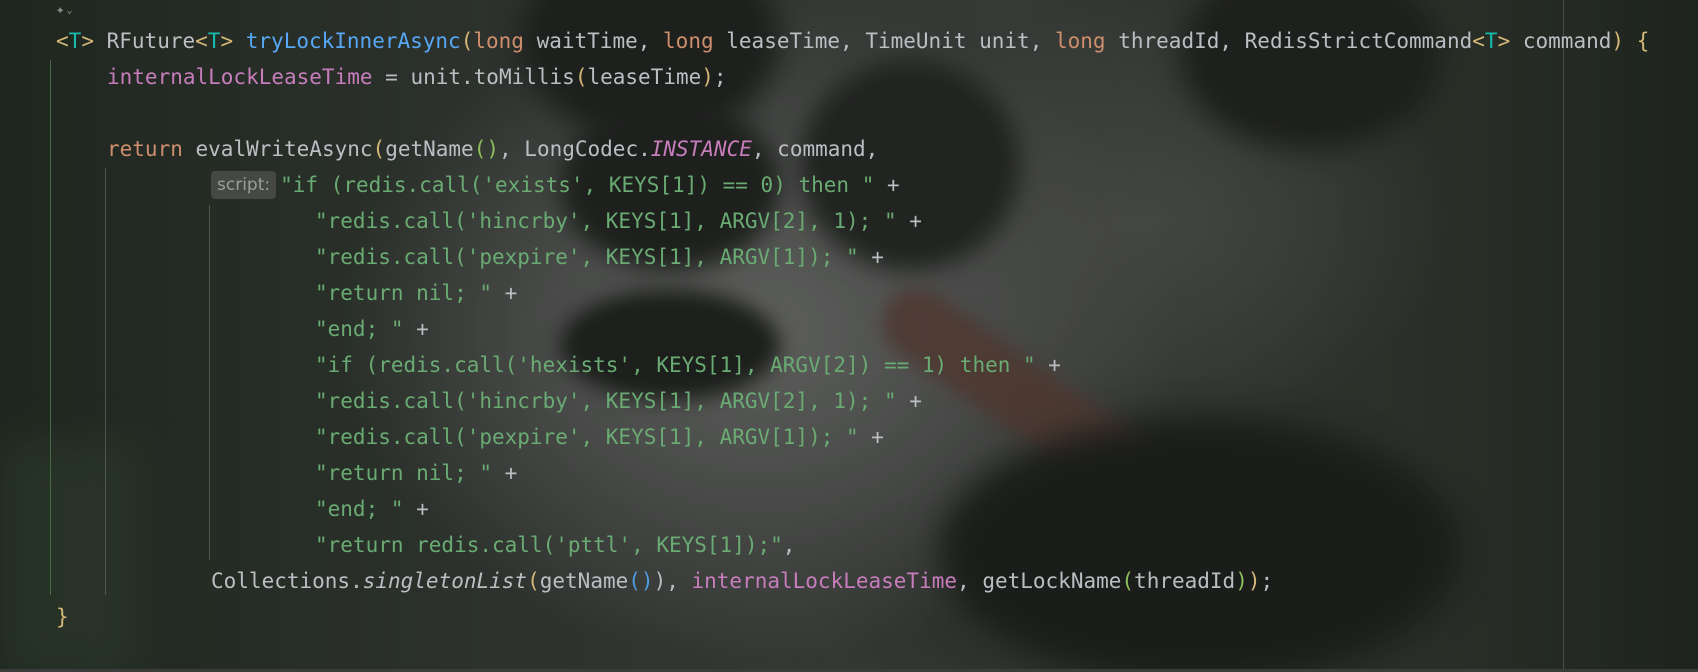  I want to click on ai-assistant-gutter-icon: ✦ ⌄, so click(64, 10).